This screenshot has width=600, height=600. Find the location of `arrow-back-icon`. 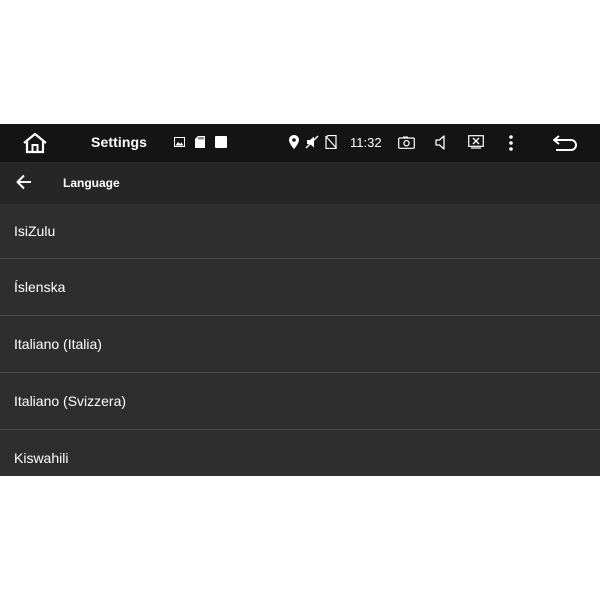

arrow-back-icon is located at coordinates (24, 182).